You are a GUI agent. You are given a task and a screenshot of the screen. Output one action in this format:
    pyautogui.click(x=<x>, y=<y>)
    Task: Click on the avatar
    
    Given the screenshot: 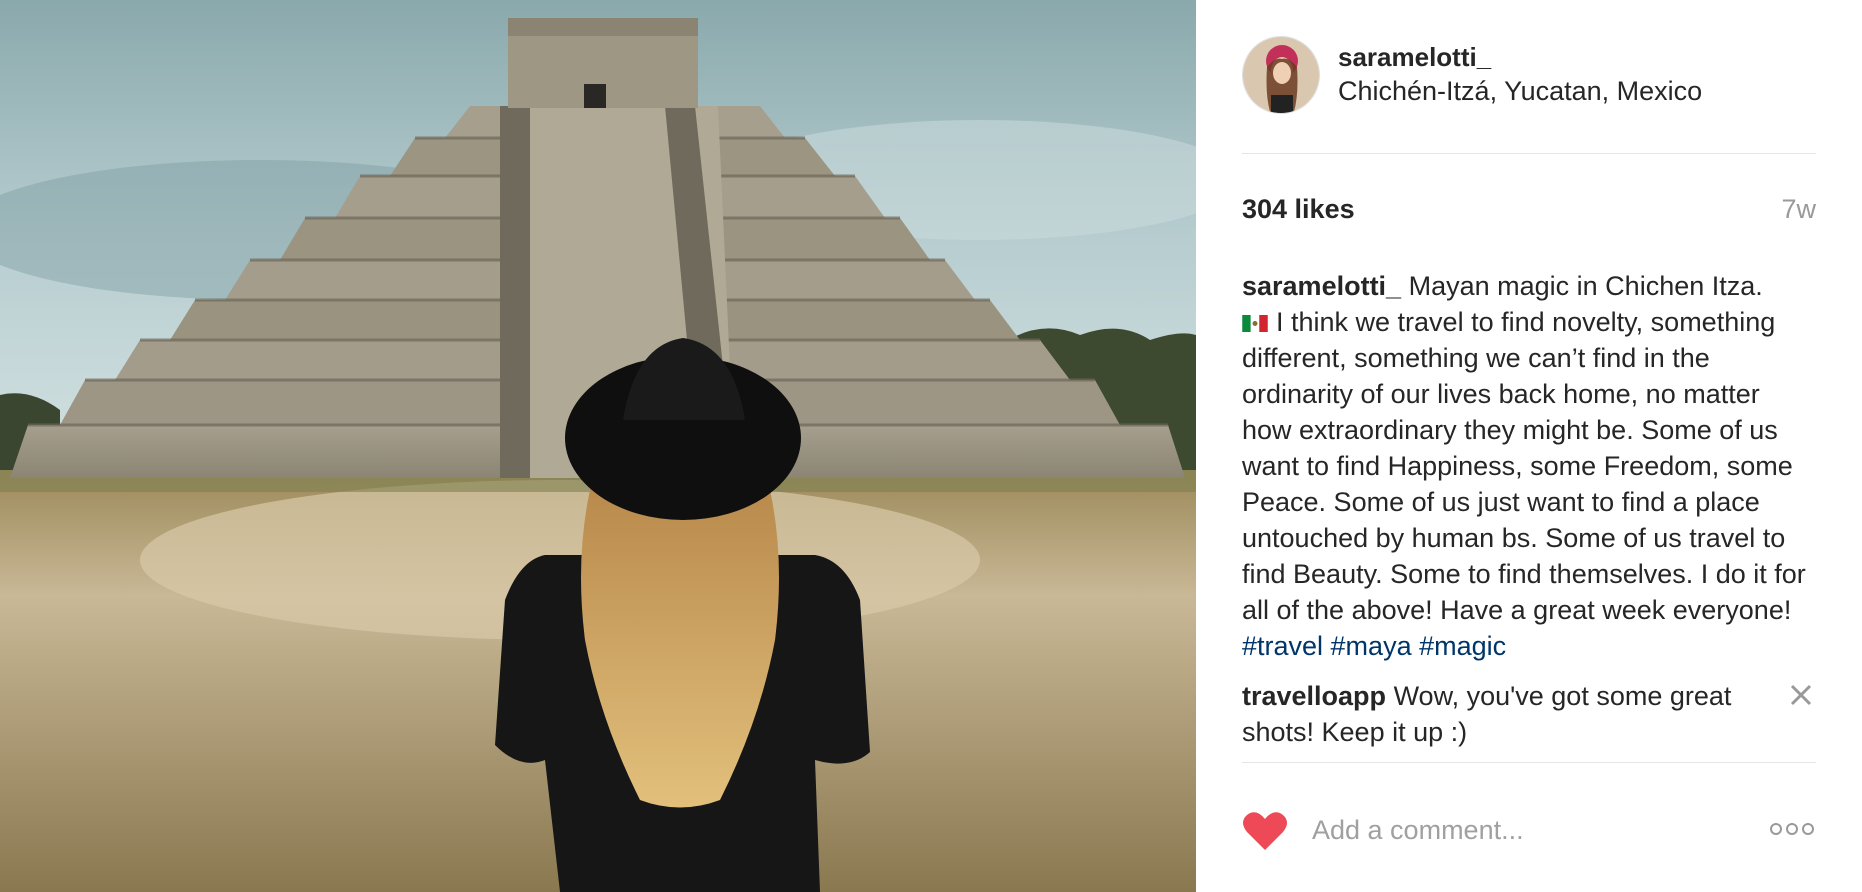 What is the action you would take?
    pyautogui.click(x=1281, y=75)
    